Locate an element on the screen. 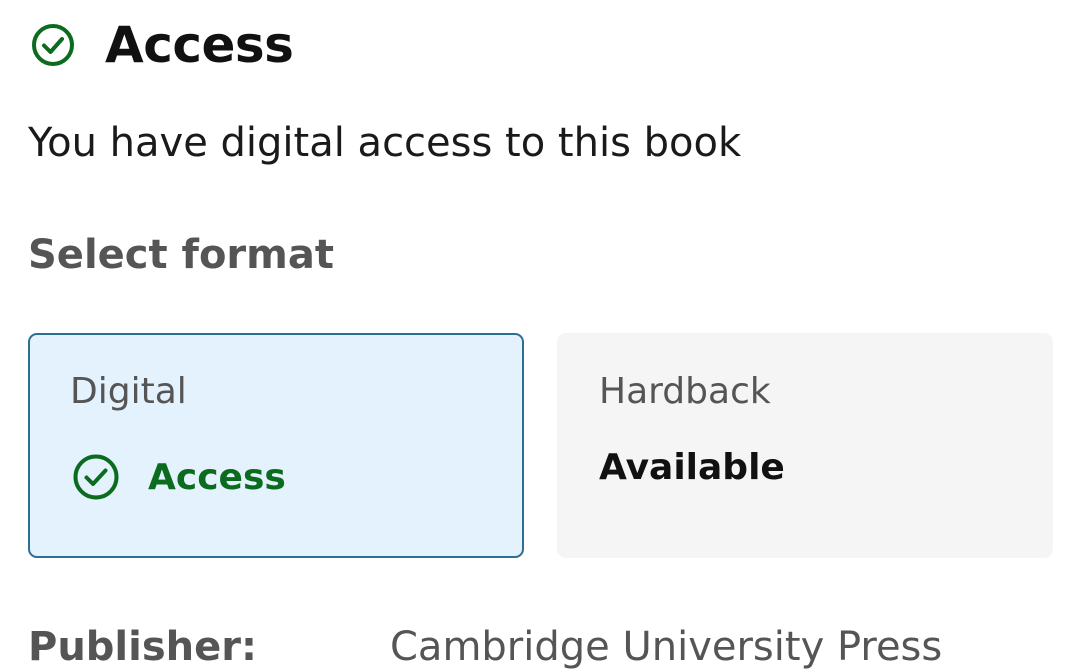 The height and width of the screenshot is (669, 1080). format-name-digital: Digital is located at coordinates (128, 391).